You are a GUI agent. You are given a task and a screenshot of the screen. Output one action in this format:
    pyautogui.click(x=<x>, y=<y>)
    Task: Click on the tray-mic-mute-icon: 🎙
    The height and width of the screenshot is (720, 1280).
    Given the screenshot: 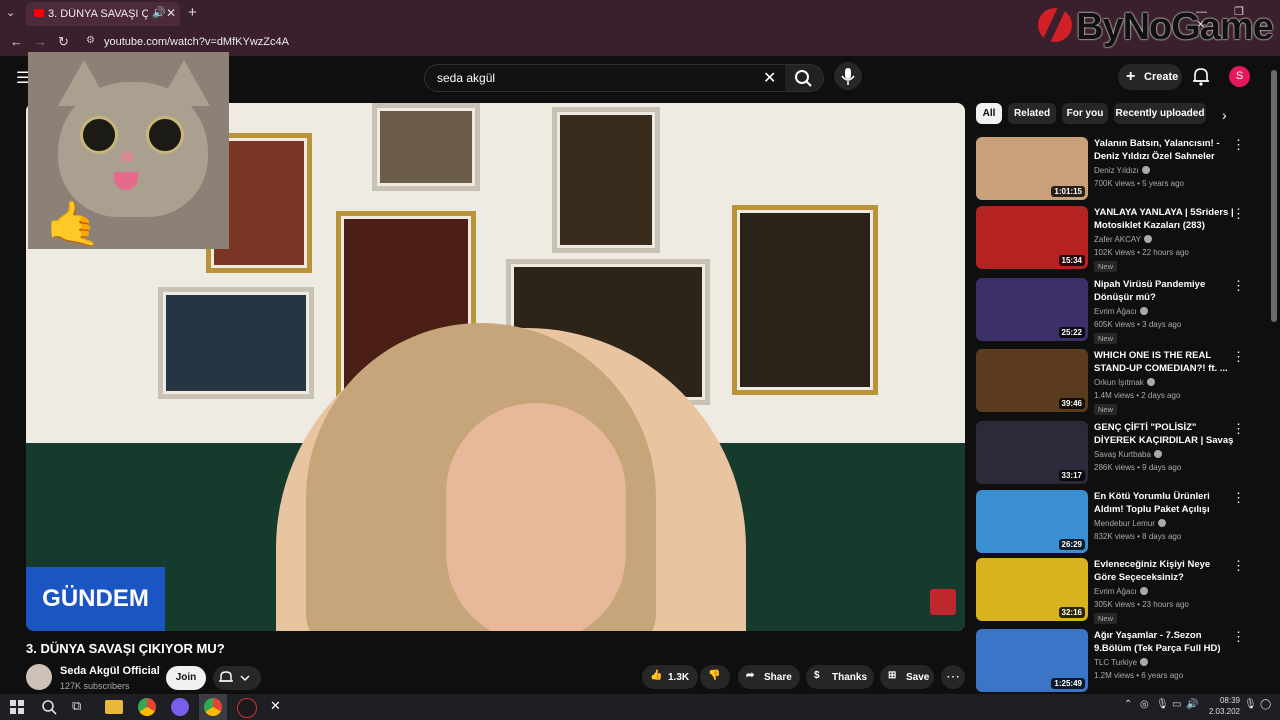 What is the action you would take?
    pyautogui.click(x=1250, y=704)
    